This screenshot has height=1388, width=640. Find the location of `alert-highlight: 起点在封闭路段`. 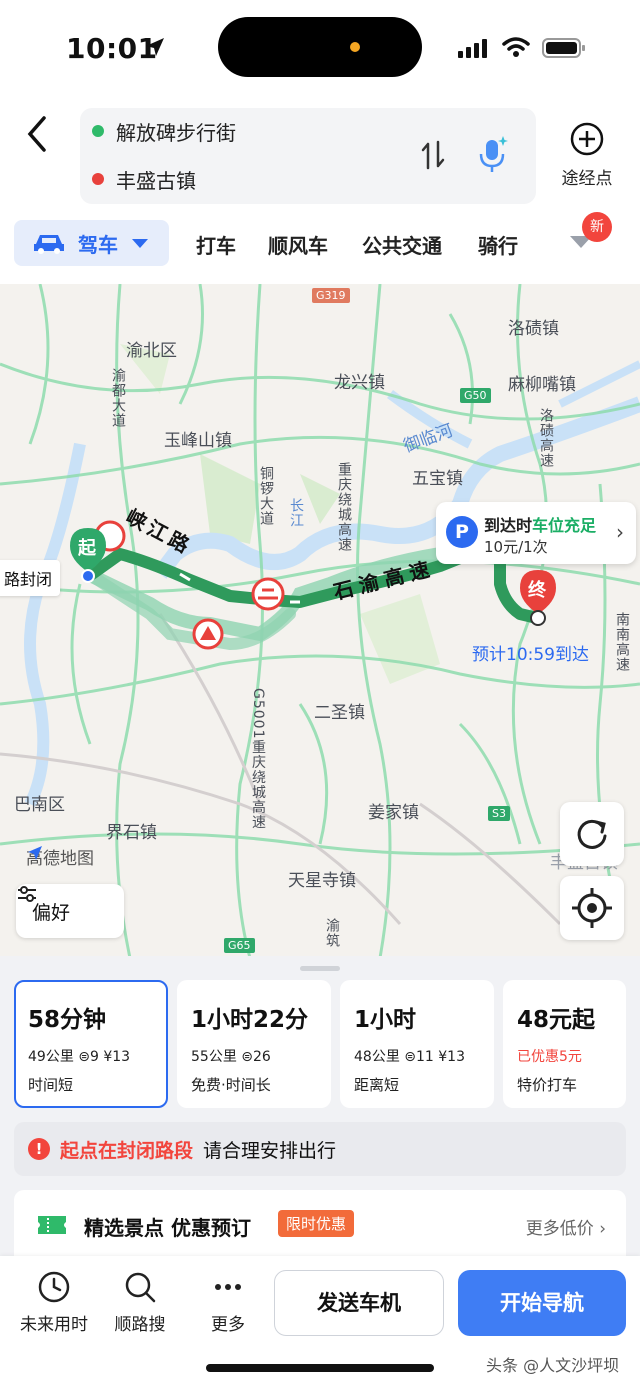

alert-highlight: 起点在封闭路段 is located at coordinates (127, 1150).